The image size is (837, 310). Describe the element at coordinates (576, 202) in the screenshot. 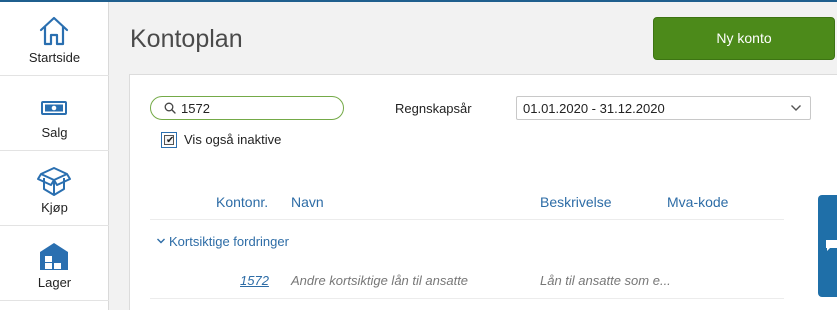

I see `column-header-beskrivelse: Beskrivelse` at that location.